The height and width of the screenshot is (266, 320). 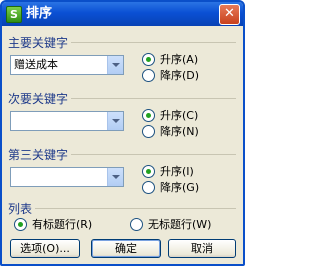 I want to click on secondary-key-group: 次要关键字, so click(x=122, y=98).